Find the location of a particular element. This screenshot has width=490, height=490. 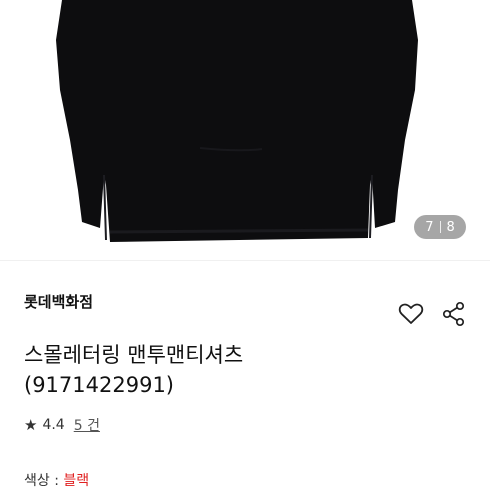

star-icon: ★ is located at coordinates (31, 425).